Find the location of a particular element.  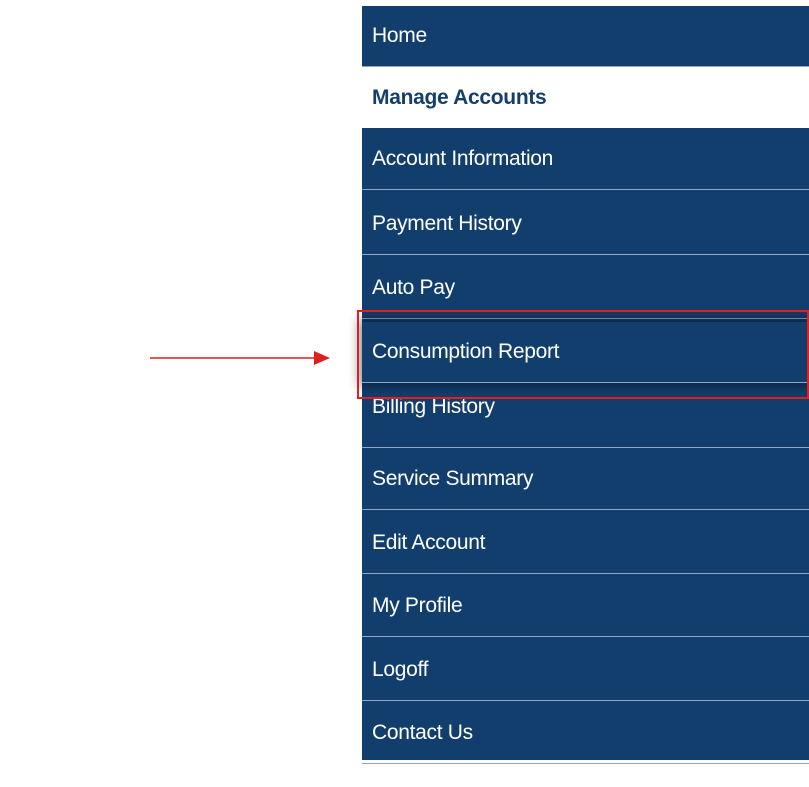

menu-item-label: My Profile is located at coordinates (417, 605).